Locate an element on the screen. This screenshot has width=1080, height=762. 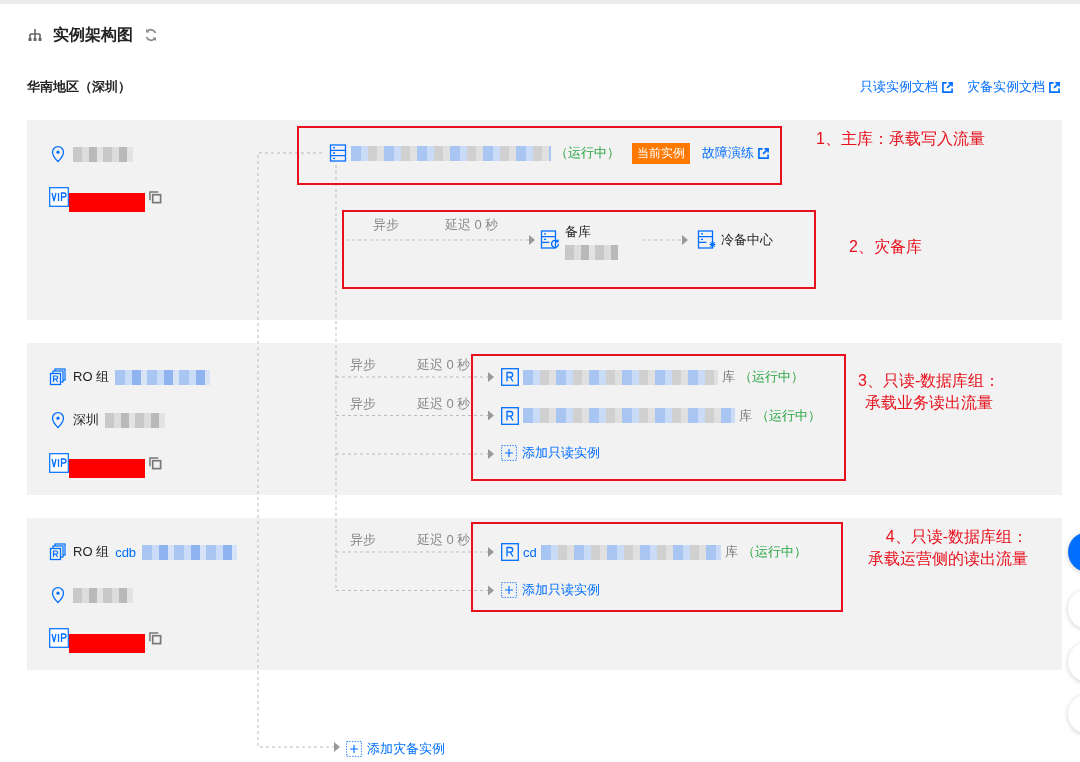
ro-group-link: cdb is located at coordinates (126, 552).